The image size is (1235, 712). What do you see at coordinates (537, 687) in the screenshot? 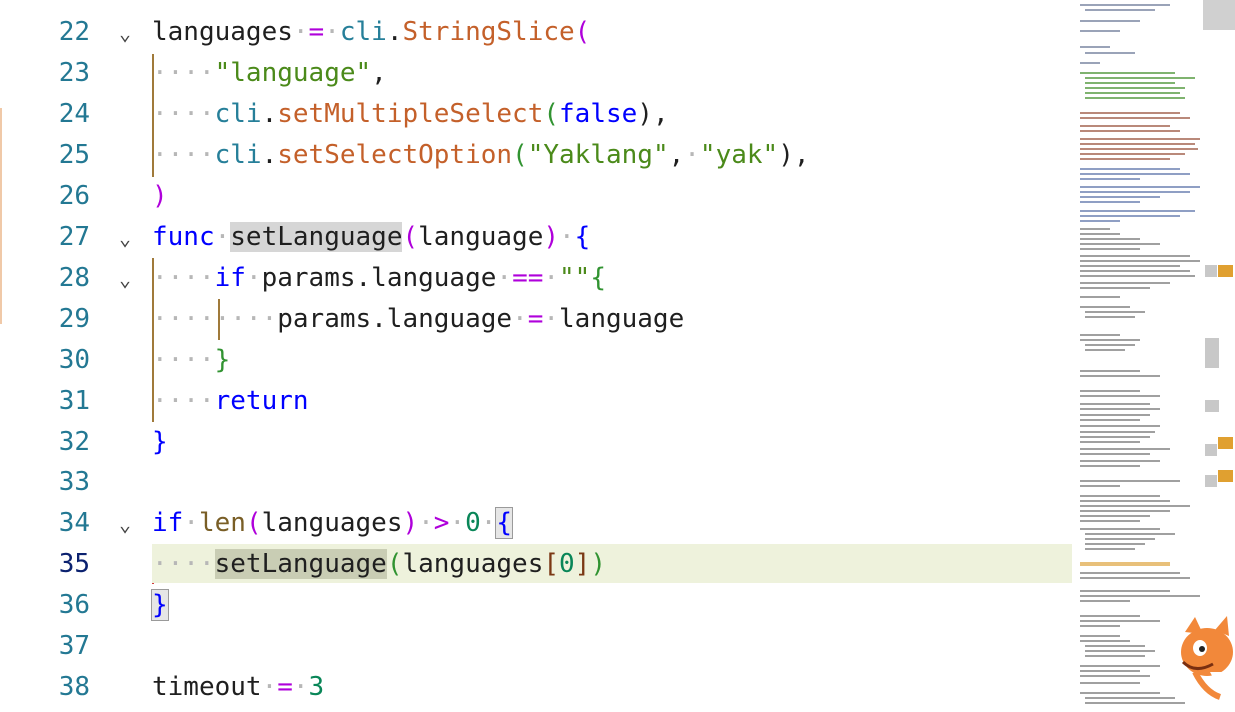
I see `code-line: 38 timeout·=·3` at bounding box center [537, 687].